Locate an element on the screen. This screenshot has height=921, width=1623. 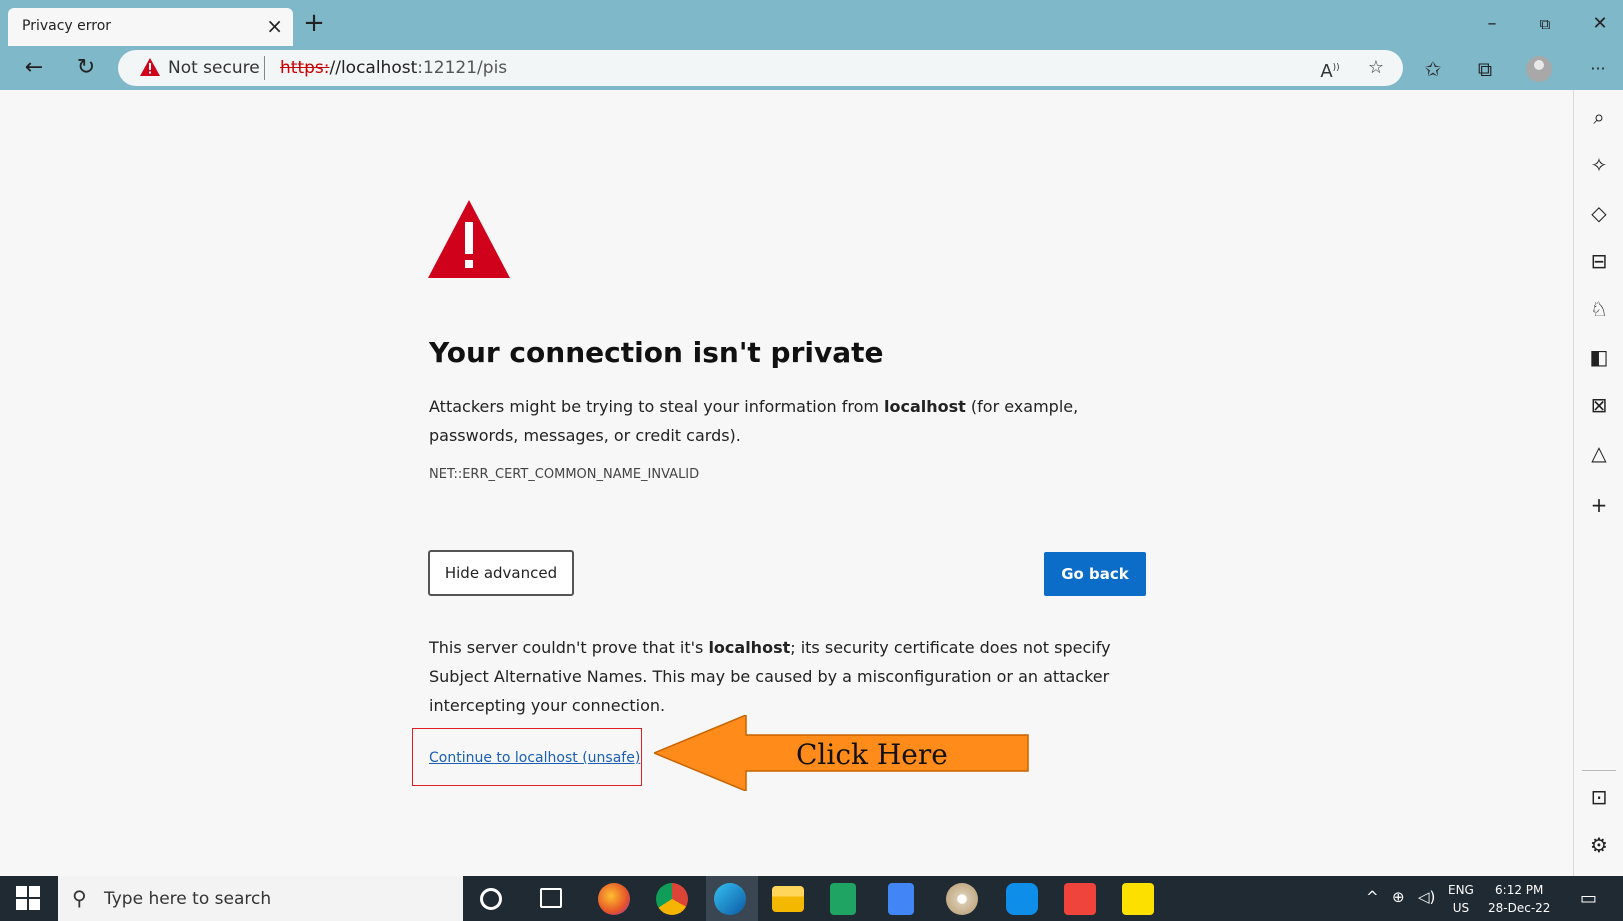
region-code: US is located at coordinates (1461, 908).